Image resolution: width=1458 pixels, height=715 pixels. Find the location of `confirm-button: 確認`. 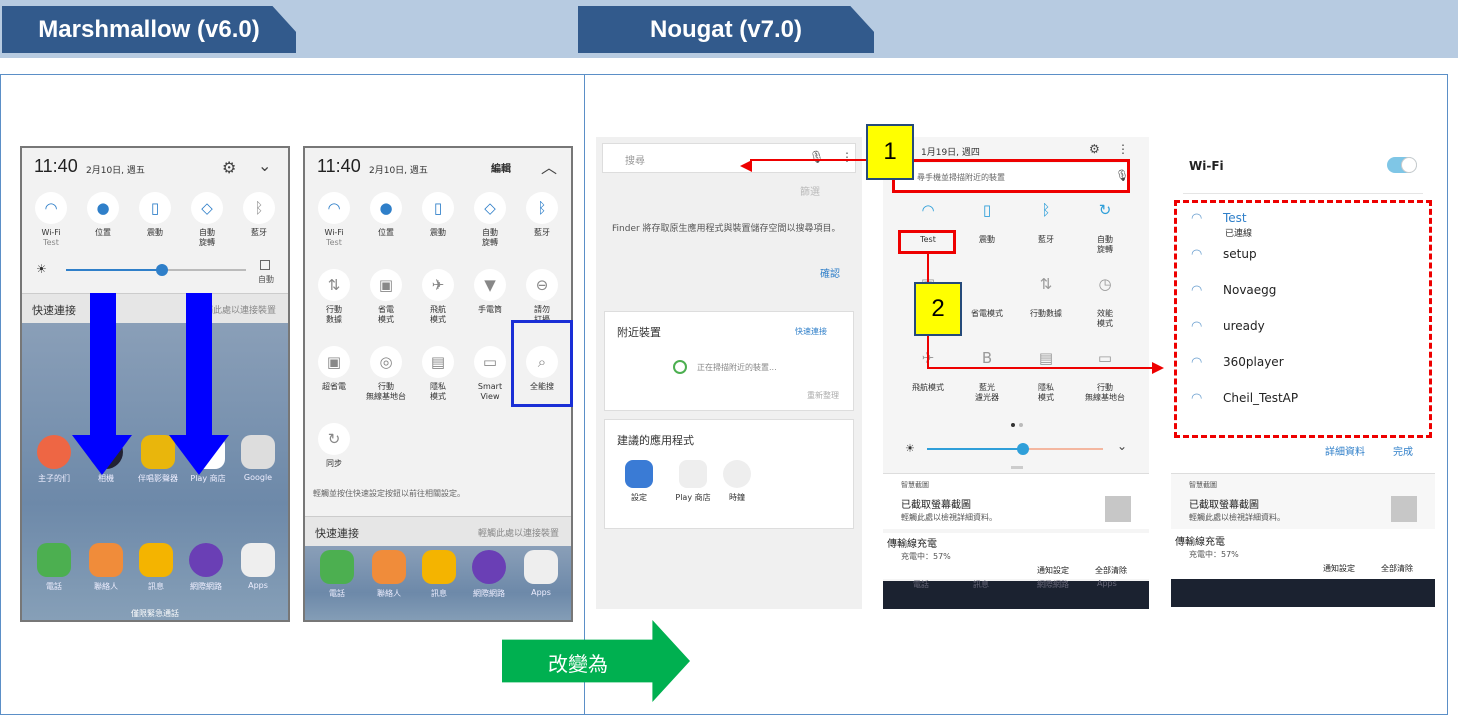

confirm-button: 確認 is located at coordinates (830, 272).